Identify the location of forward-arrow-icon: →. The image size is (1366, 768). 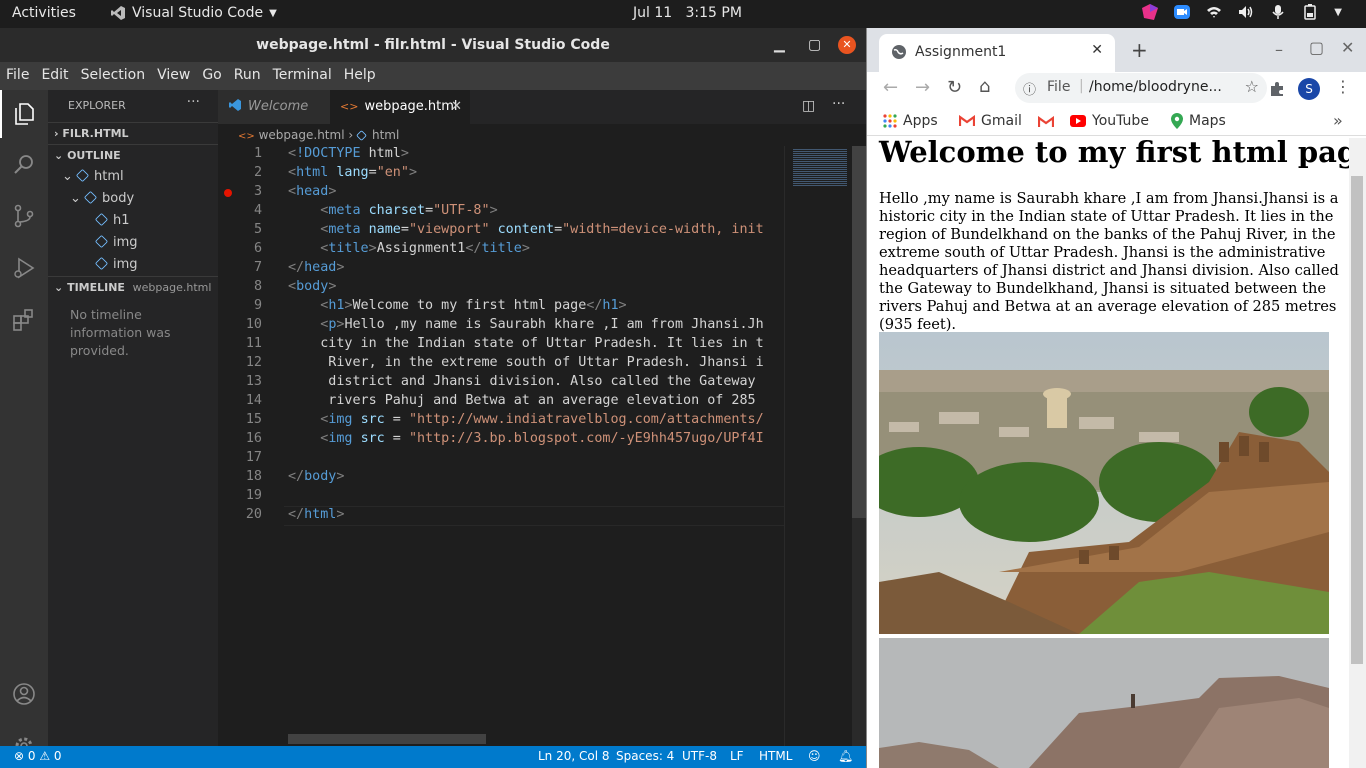
(922, 87).